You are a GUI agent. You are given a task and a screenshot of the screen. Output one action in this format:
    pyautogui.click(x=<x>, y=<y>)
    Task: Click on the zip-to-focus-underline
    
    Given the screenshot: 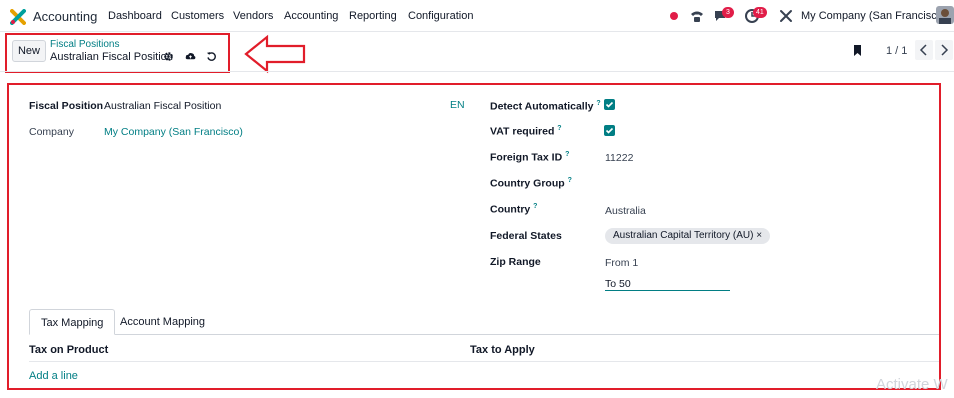 What is the action you would take?
    pyautogui.click(x=667, y=290)
    